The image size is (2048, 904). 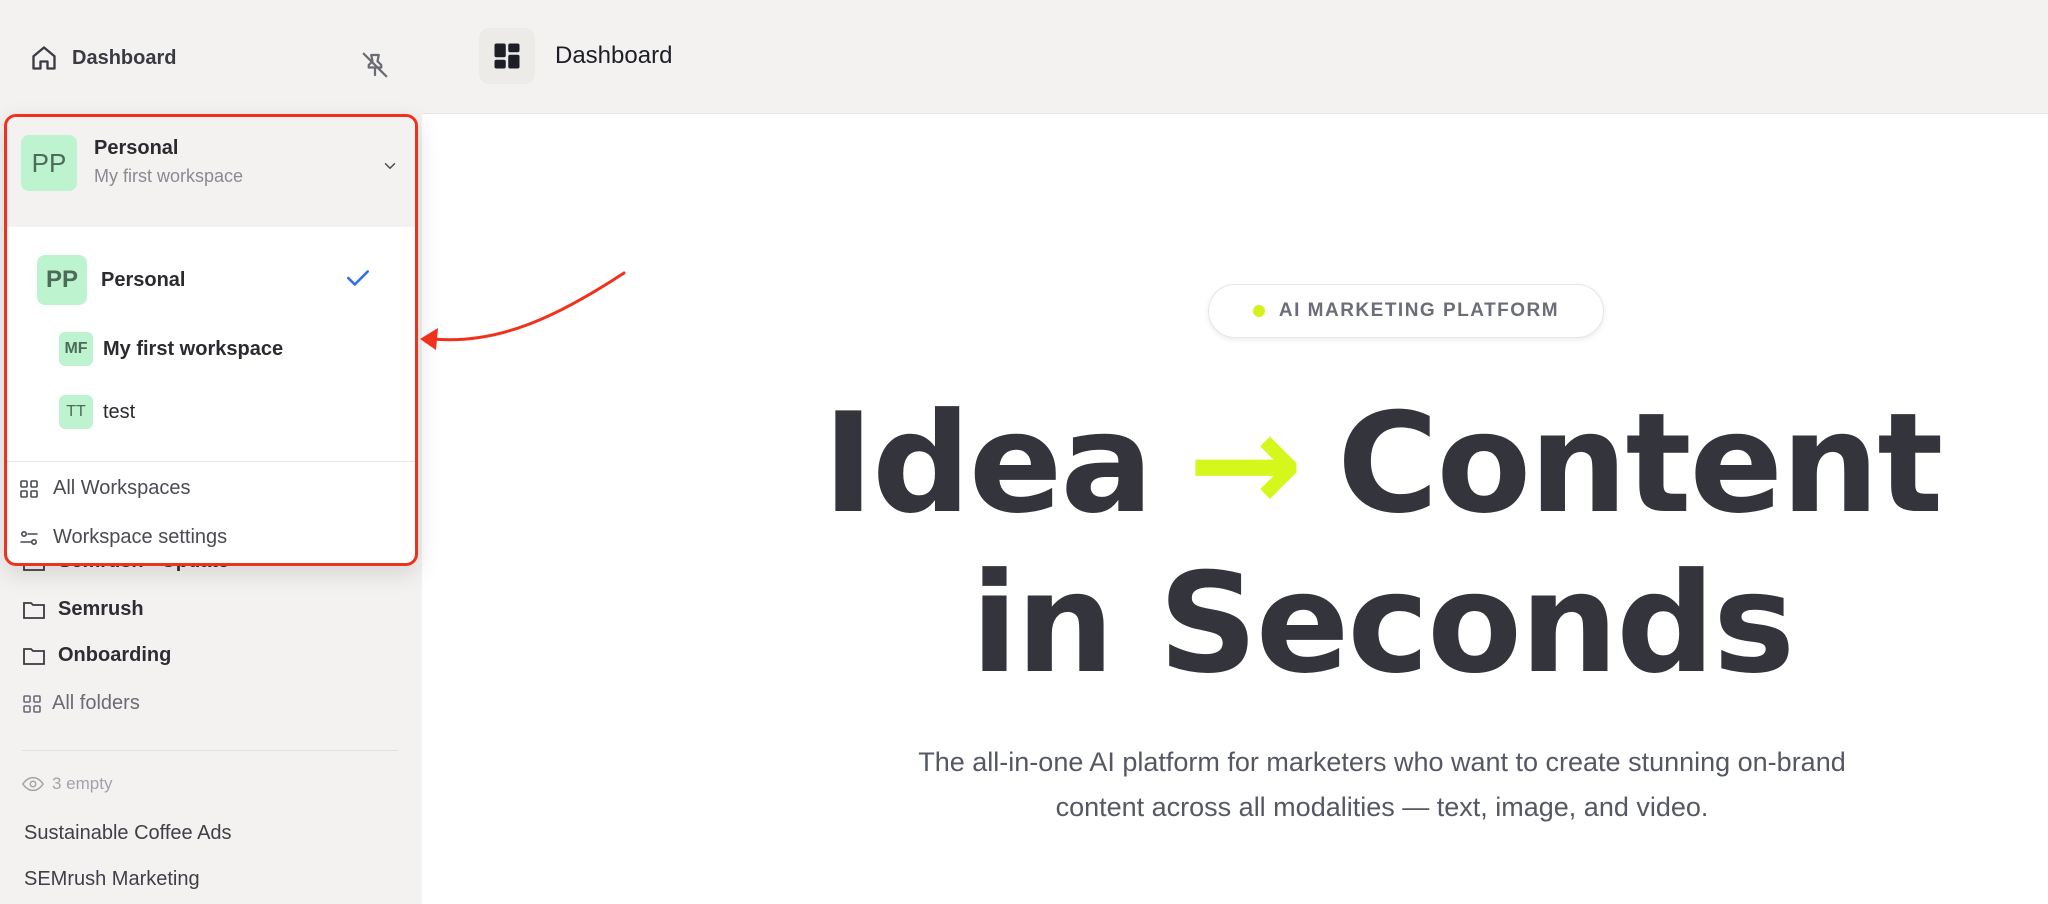 I want to click on workspace-switcher: PP Personal My first workspace, so click(x=211, y=172).